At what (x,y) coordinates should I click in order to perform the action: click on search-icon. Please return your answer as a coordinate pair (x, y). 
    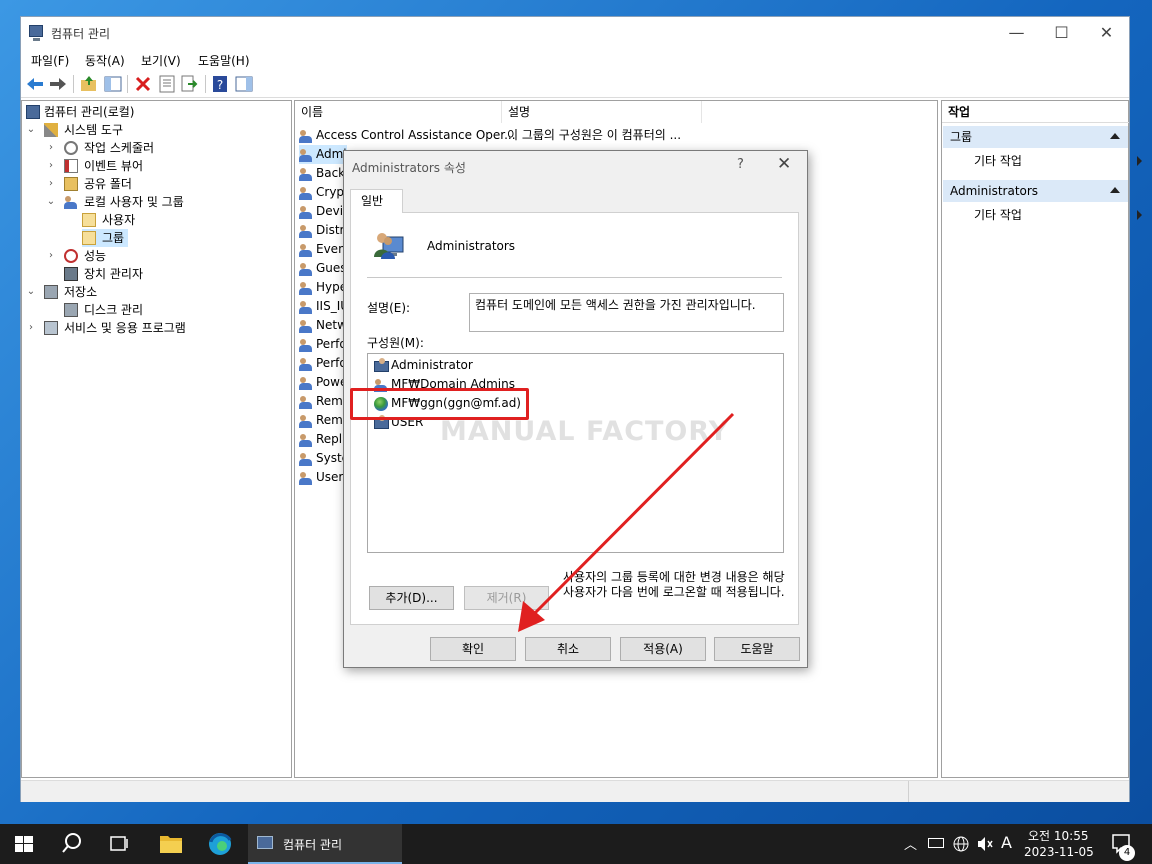
    Looking at the image, I should click on (72, 844).